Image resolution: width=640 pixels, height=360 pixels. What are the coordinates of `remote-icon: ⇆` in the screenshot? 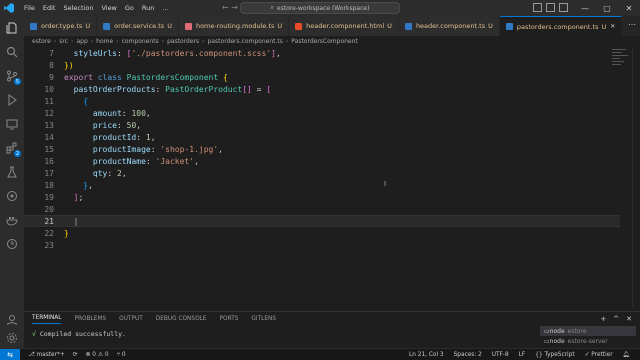 It's located at (10, 354).